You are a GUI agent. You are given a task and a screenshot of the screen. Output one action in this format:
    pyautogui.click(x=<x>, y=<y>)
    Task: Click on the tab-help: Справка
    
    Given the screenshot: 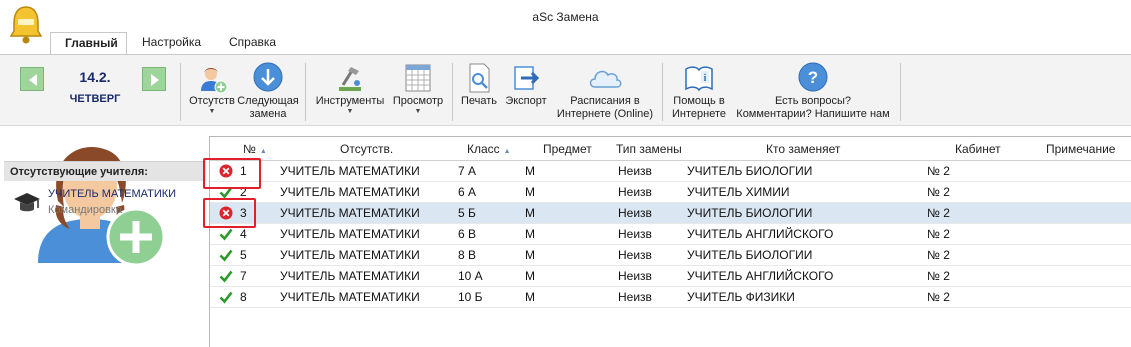 What is the action you would take?
    pyautogui.click(x=252, y=43)
    